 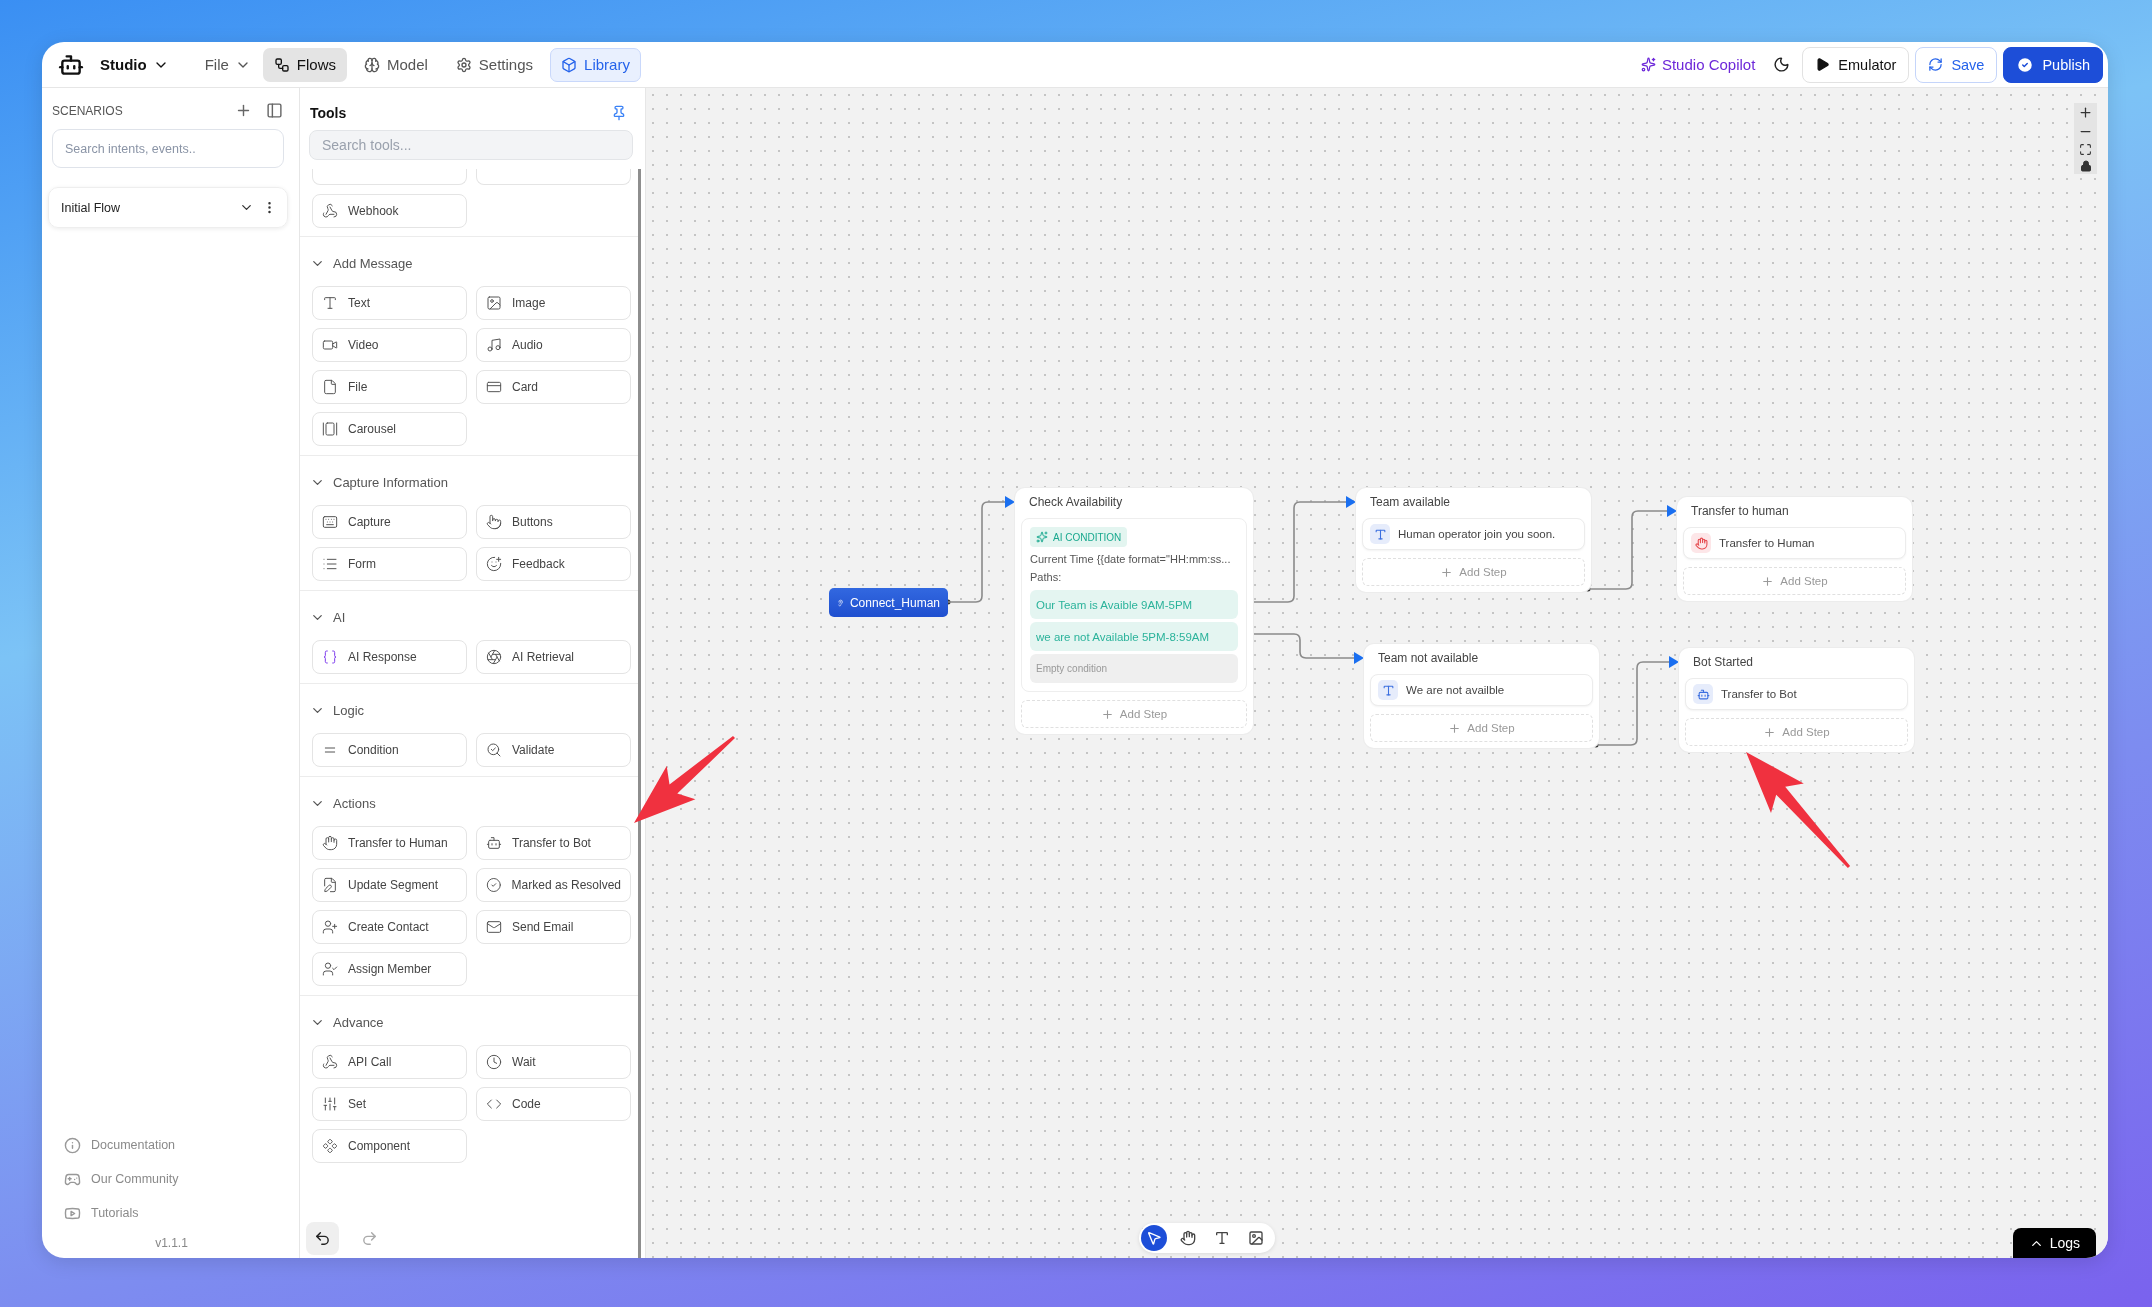 I want to click on list-icon, so click(x=330, y=564).